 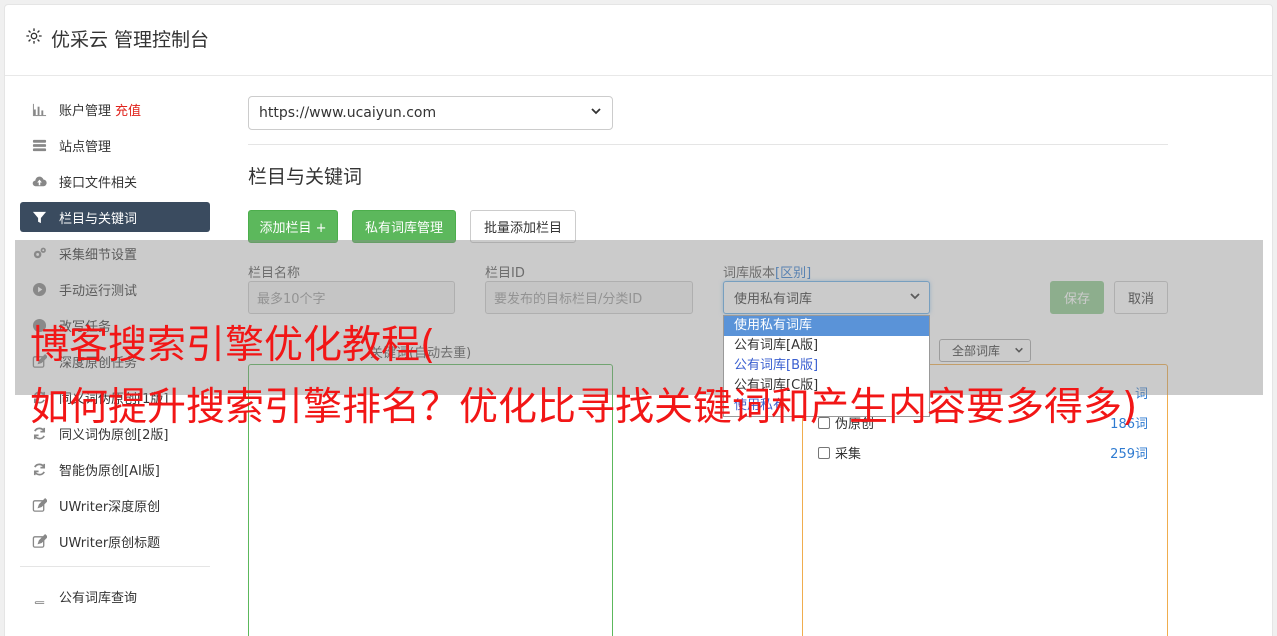 What do you see at coordinates (39, 181) in the screenshot?
I see `cloud-upload-icon` at bounding box center [39, 181].